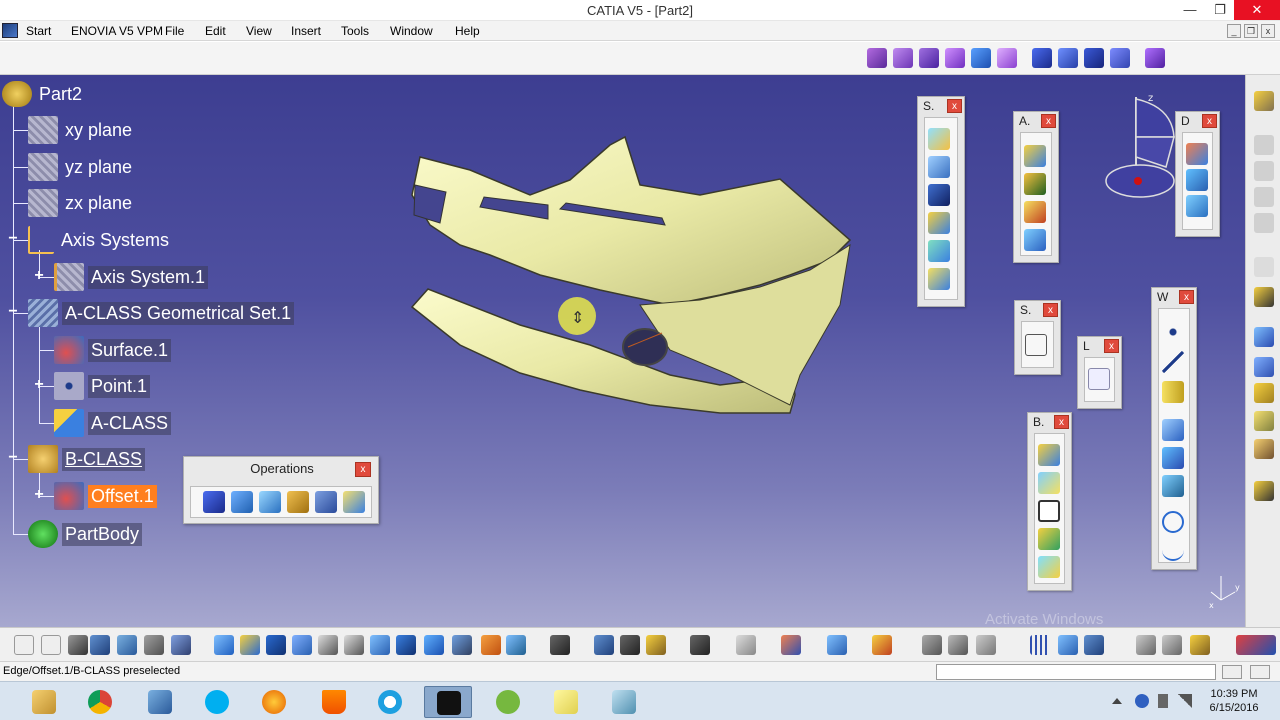 The height and width of the screenshot is (720, 1280). What do you see at coordinates (1185, 701) in the screenshot?
I see `network-icon` at bounding box center [1185, 701].